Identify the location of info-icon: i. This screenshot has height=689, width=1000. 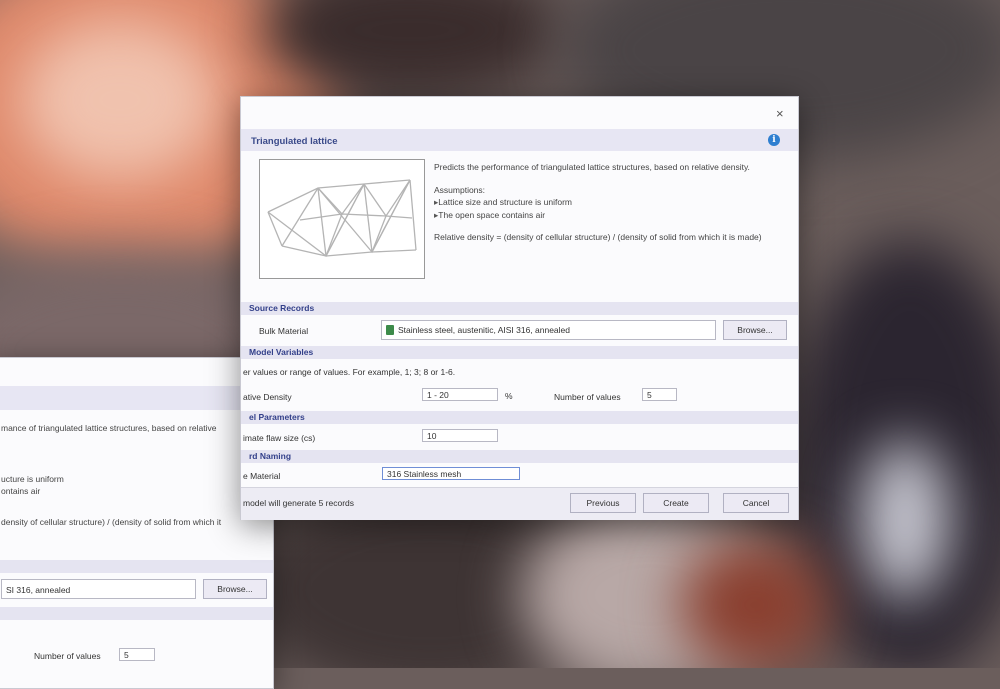
(774, 140).